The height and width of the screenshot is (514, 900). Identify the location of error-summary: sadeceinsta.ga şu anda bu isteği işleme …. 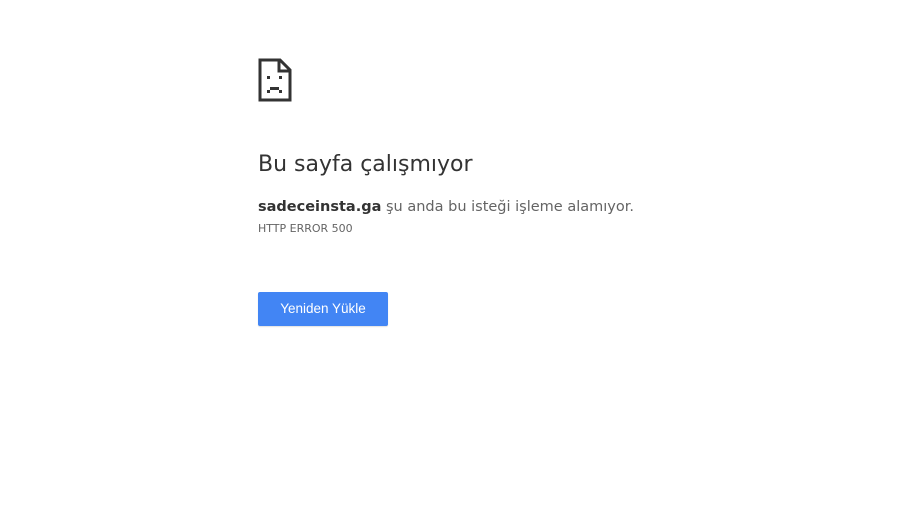
(518, 207).